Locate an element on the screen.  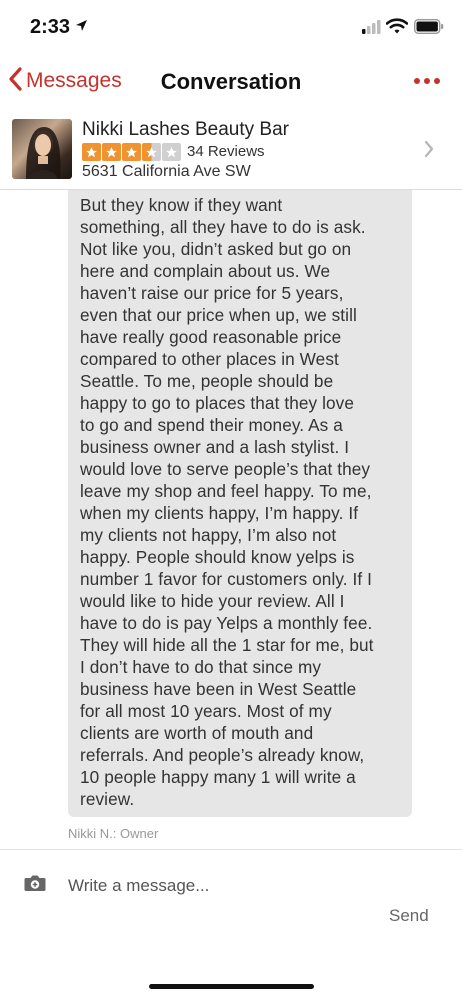
cellular-signal-icon is located at coordinates (372, 29).